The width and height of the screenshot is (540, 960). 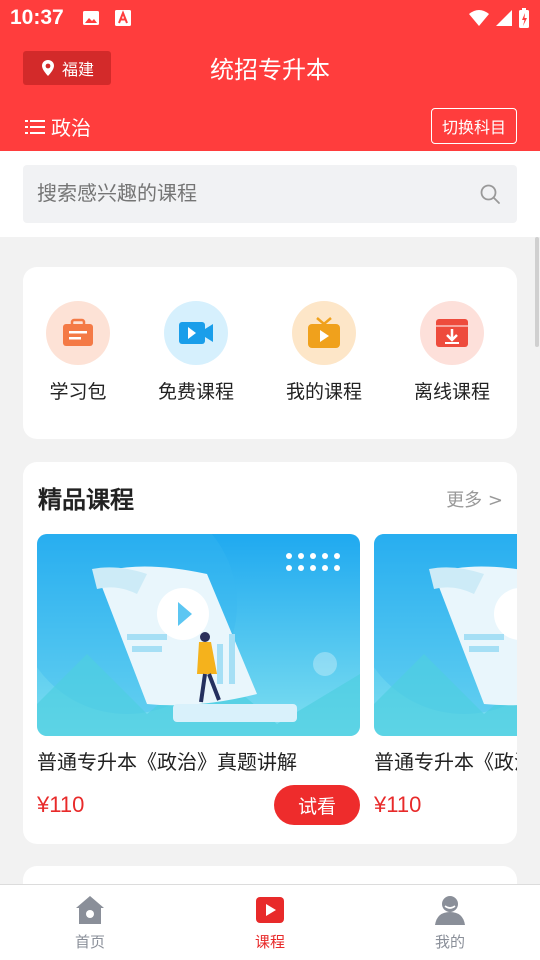 What do you see at coordinates (270, 70) in the screenshot?
I see `page-title: 统招专升本` at bounding box center [270, 70].